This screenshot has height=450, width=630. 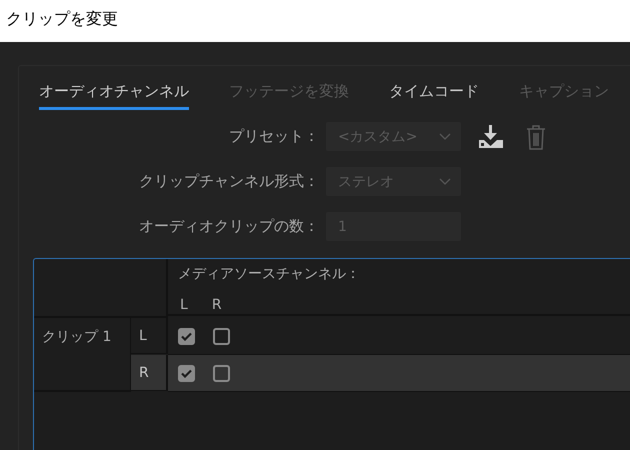 I want to click on field-label: プリセット：, so click(x=274, y=136).